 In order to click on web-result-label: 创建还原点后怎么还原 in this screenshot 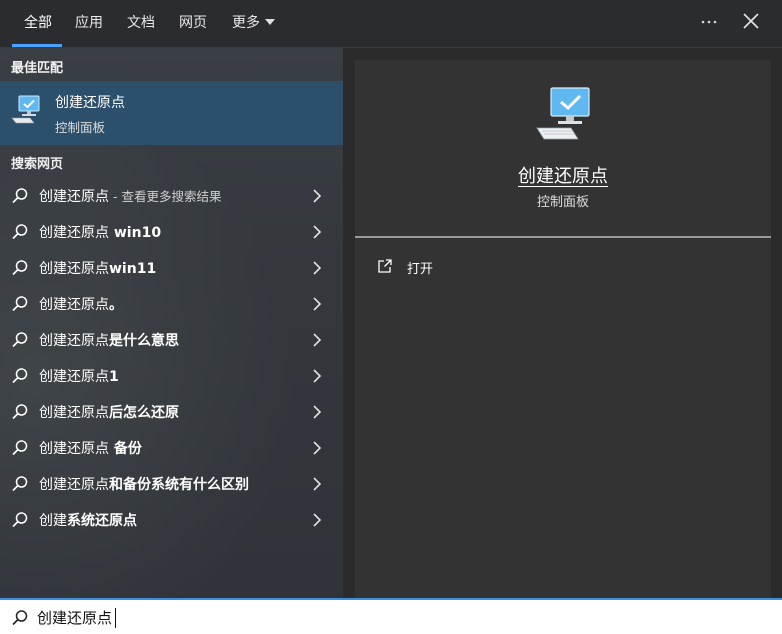, I will do `click(109, 413)`.